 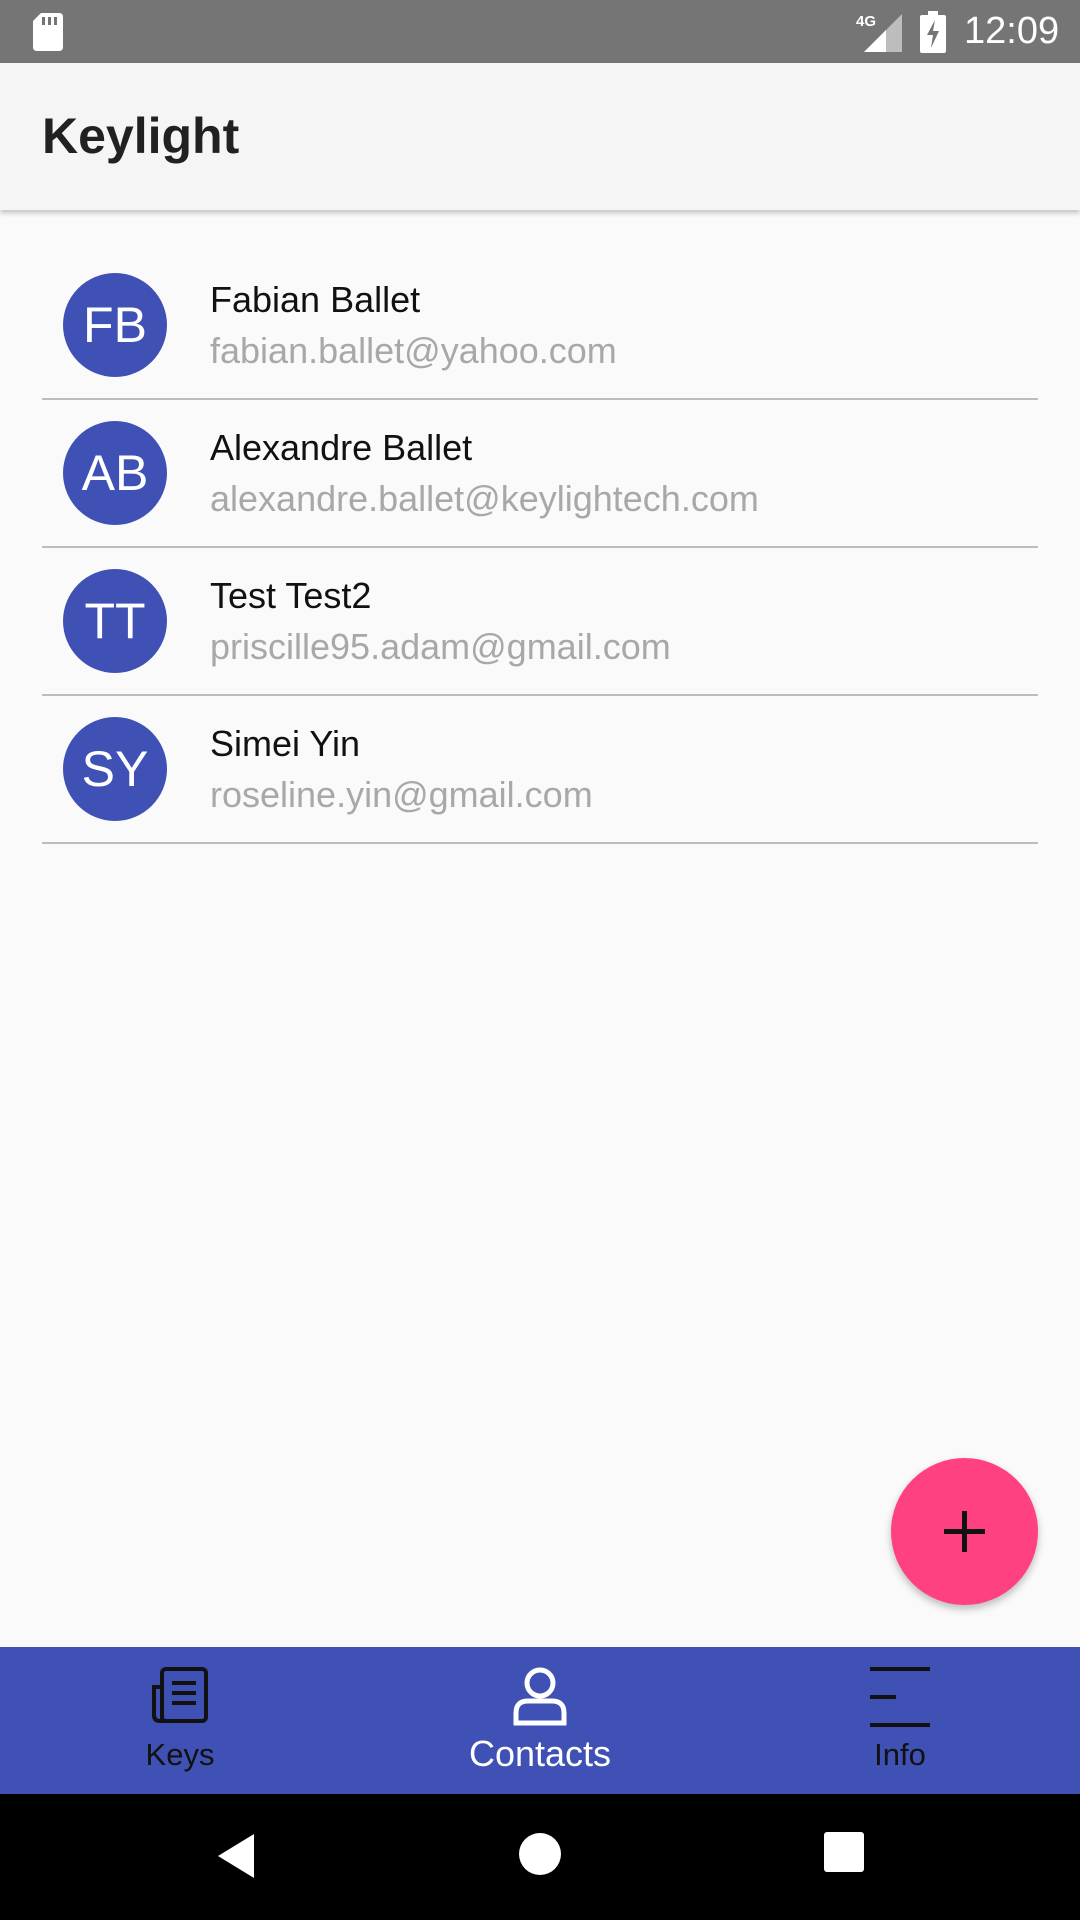 What do you see at coordinates (440, 646) in the screenshot?
I see `contact-email: priscille95.adam@gmail.com` at bounding box center [440, 646].